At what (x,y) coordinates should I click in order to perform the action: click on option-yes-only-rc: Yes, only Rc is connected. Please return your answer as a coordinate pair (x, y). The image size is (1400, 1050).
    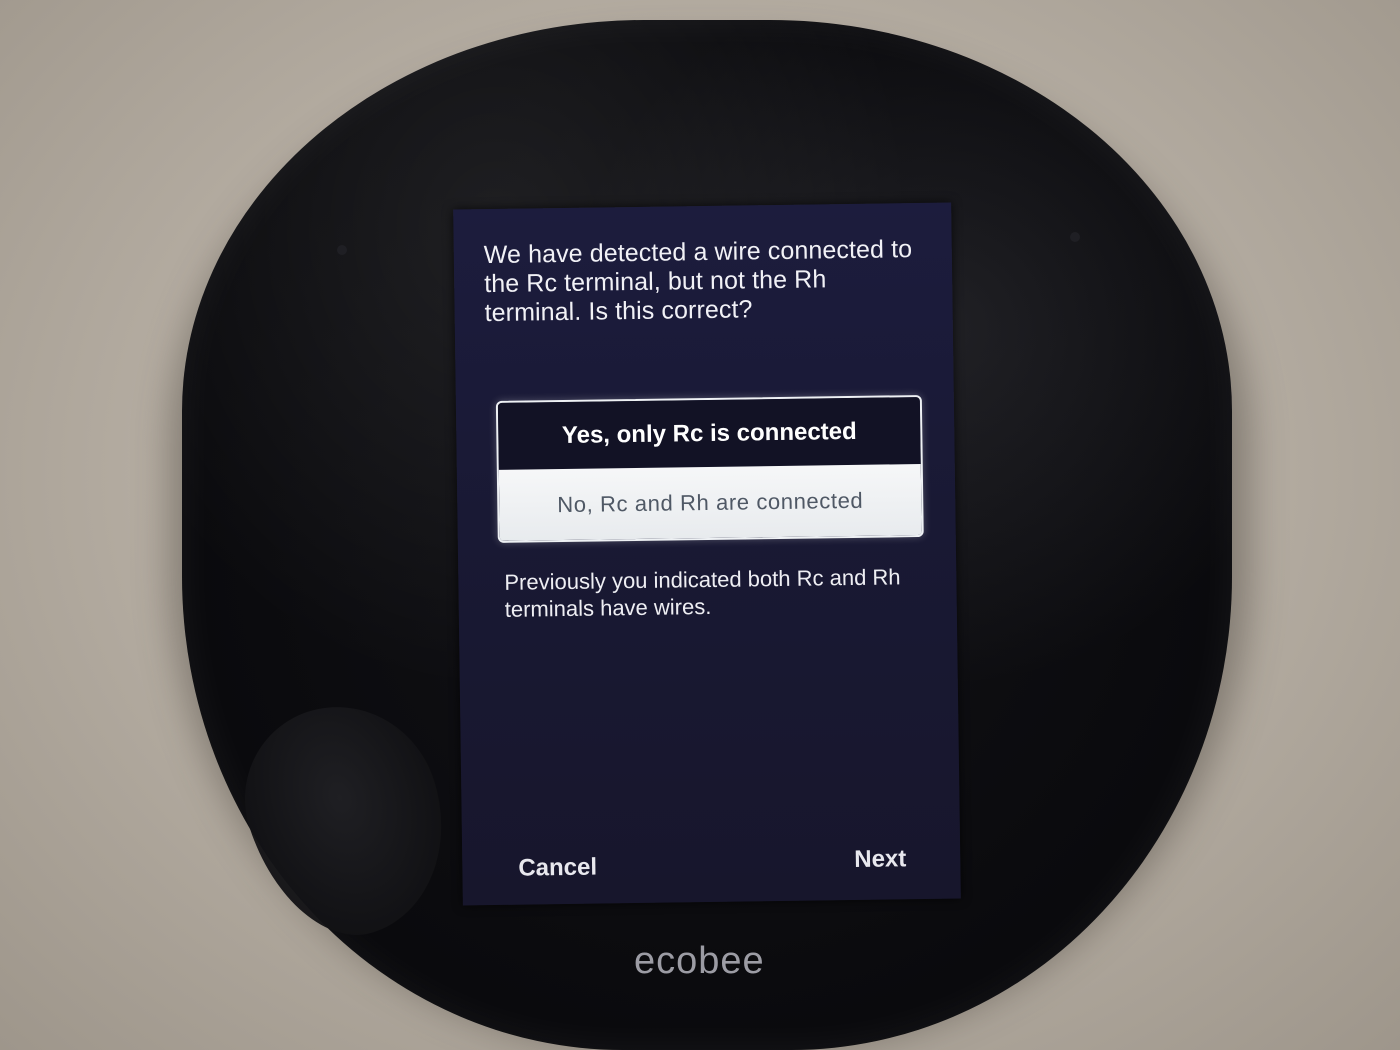
    Looking at the image, I should click on (709, 433).